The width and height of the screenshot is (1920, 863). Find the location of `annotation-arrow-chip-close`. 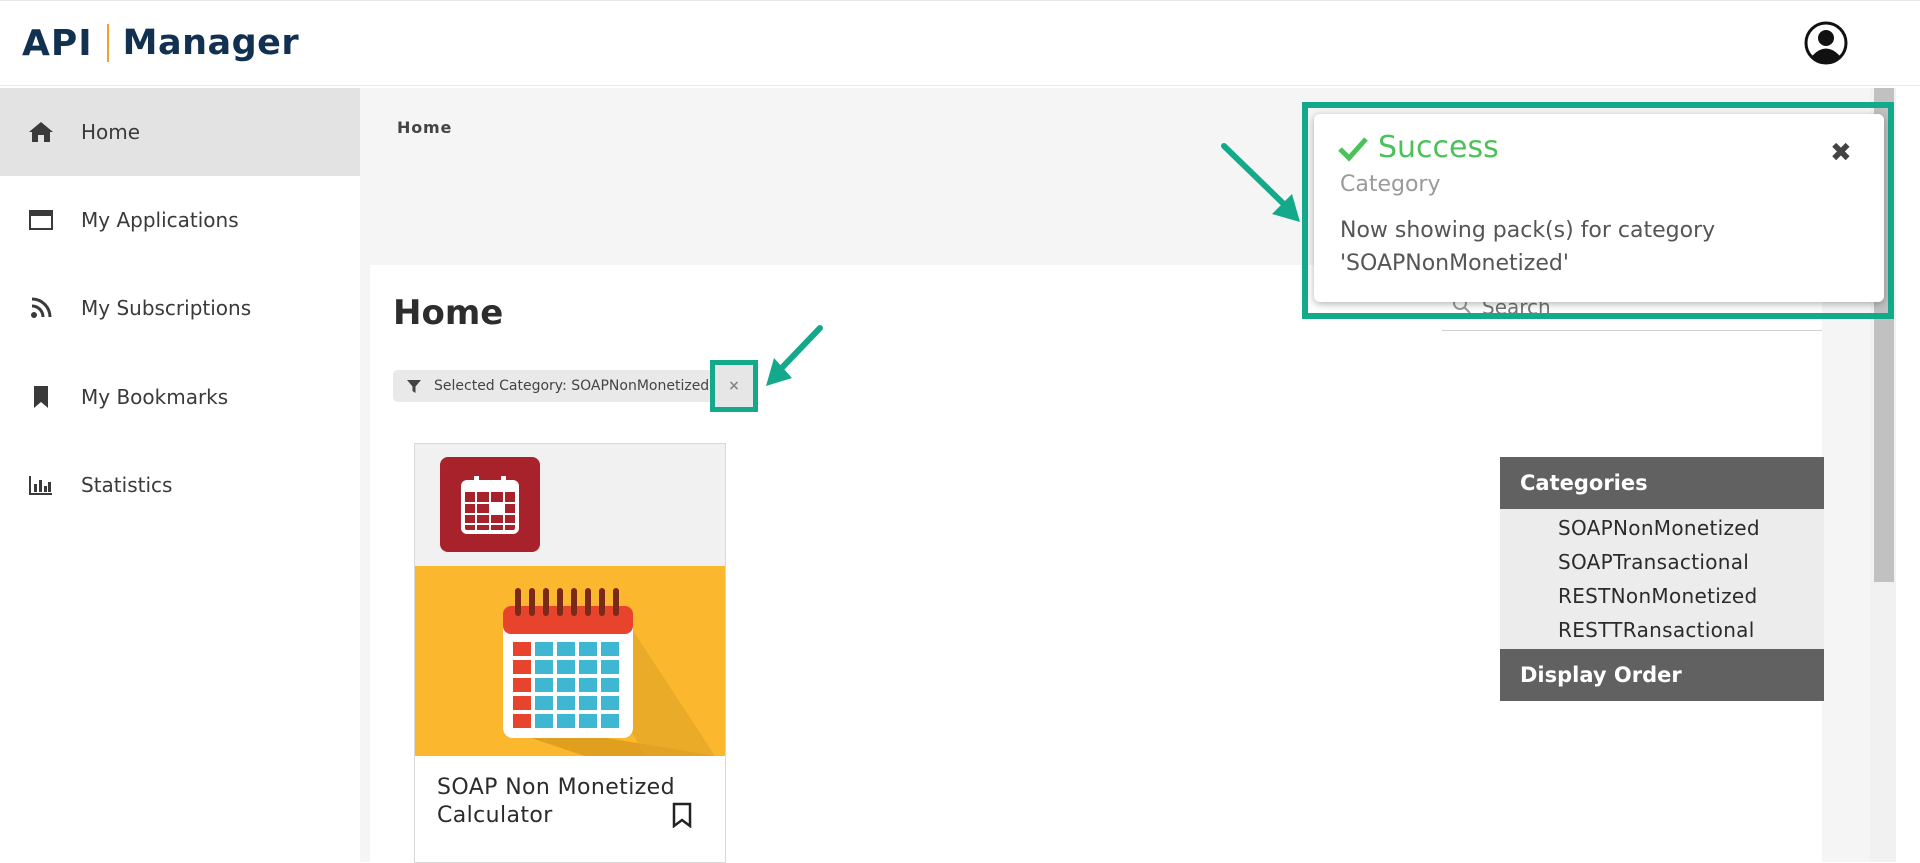

annotation-arrow-chip-close is located at coordinates (794, 355).